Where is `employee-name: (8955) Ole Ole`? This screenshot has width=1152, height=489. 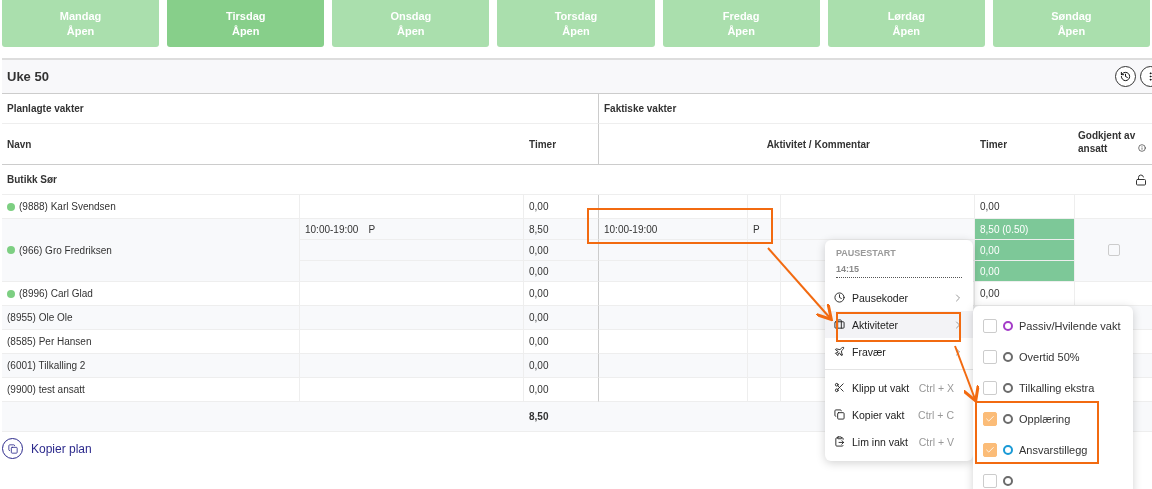 employee-name: (8955) Ole Ole is located at coordinates (151, 318).